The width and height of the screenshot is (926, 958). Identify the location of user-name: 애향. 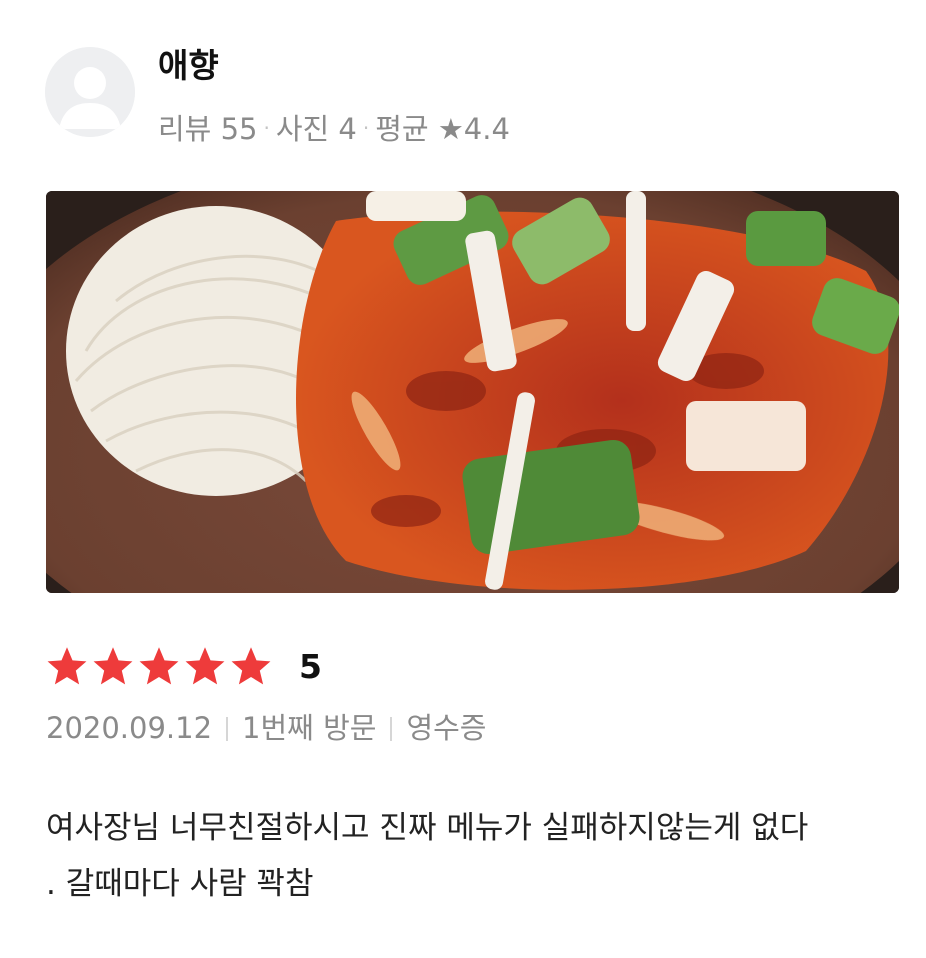
(188, 66).